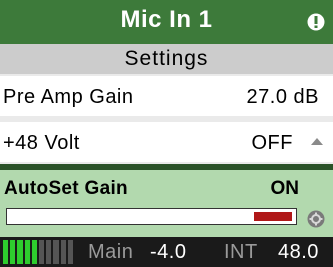  What do you see at coordinates (41, 143) in the screenshot?
I see `phantom-power-label: +48 Volt` at bounding box center [41, 143].